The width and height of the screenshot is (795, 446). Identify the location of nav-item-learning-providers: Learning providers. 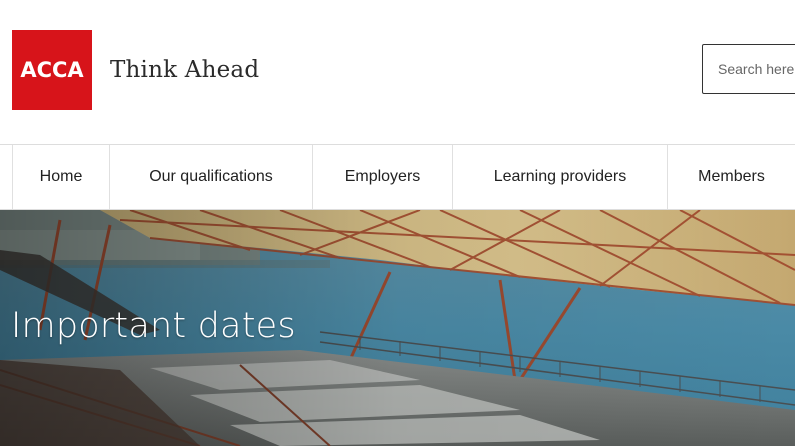
(559, 177).